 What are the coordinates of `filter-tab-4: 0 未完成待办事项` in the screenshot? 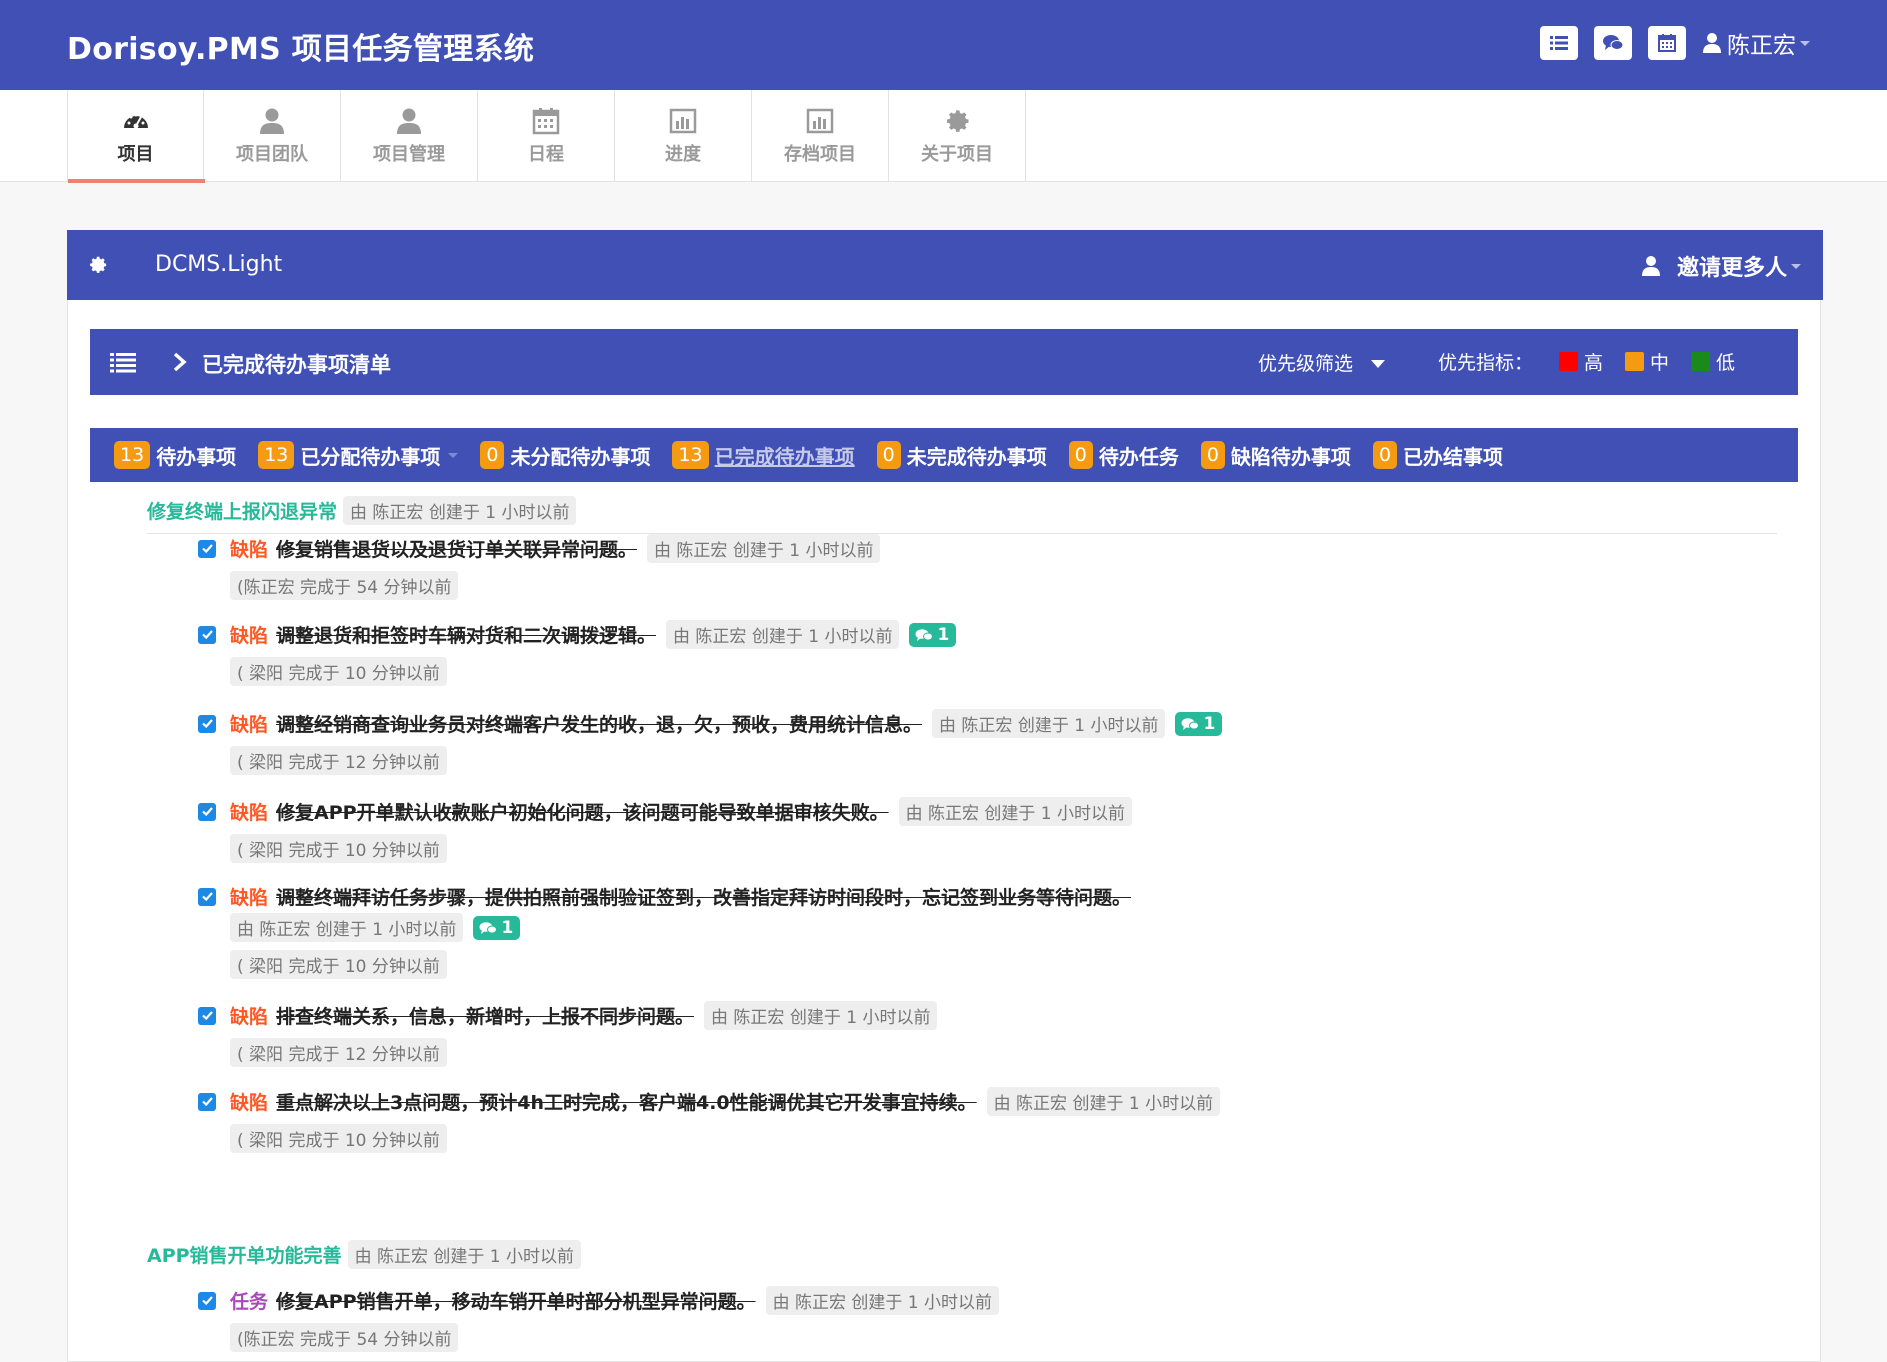 It's located at (961, 455).